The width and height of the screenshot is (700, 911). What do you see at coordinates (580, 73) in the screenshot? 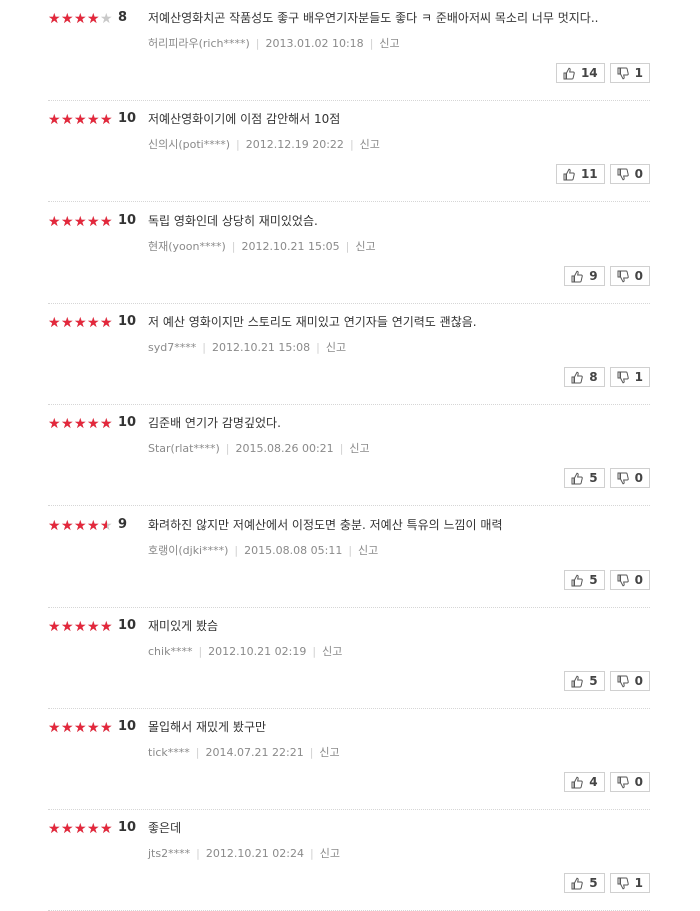
I see `like-button: 14` at bounding box center [580, 73].